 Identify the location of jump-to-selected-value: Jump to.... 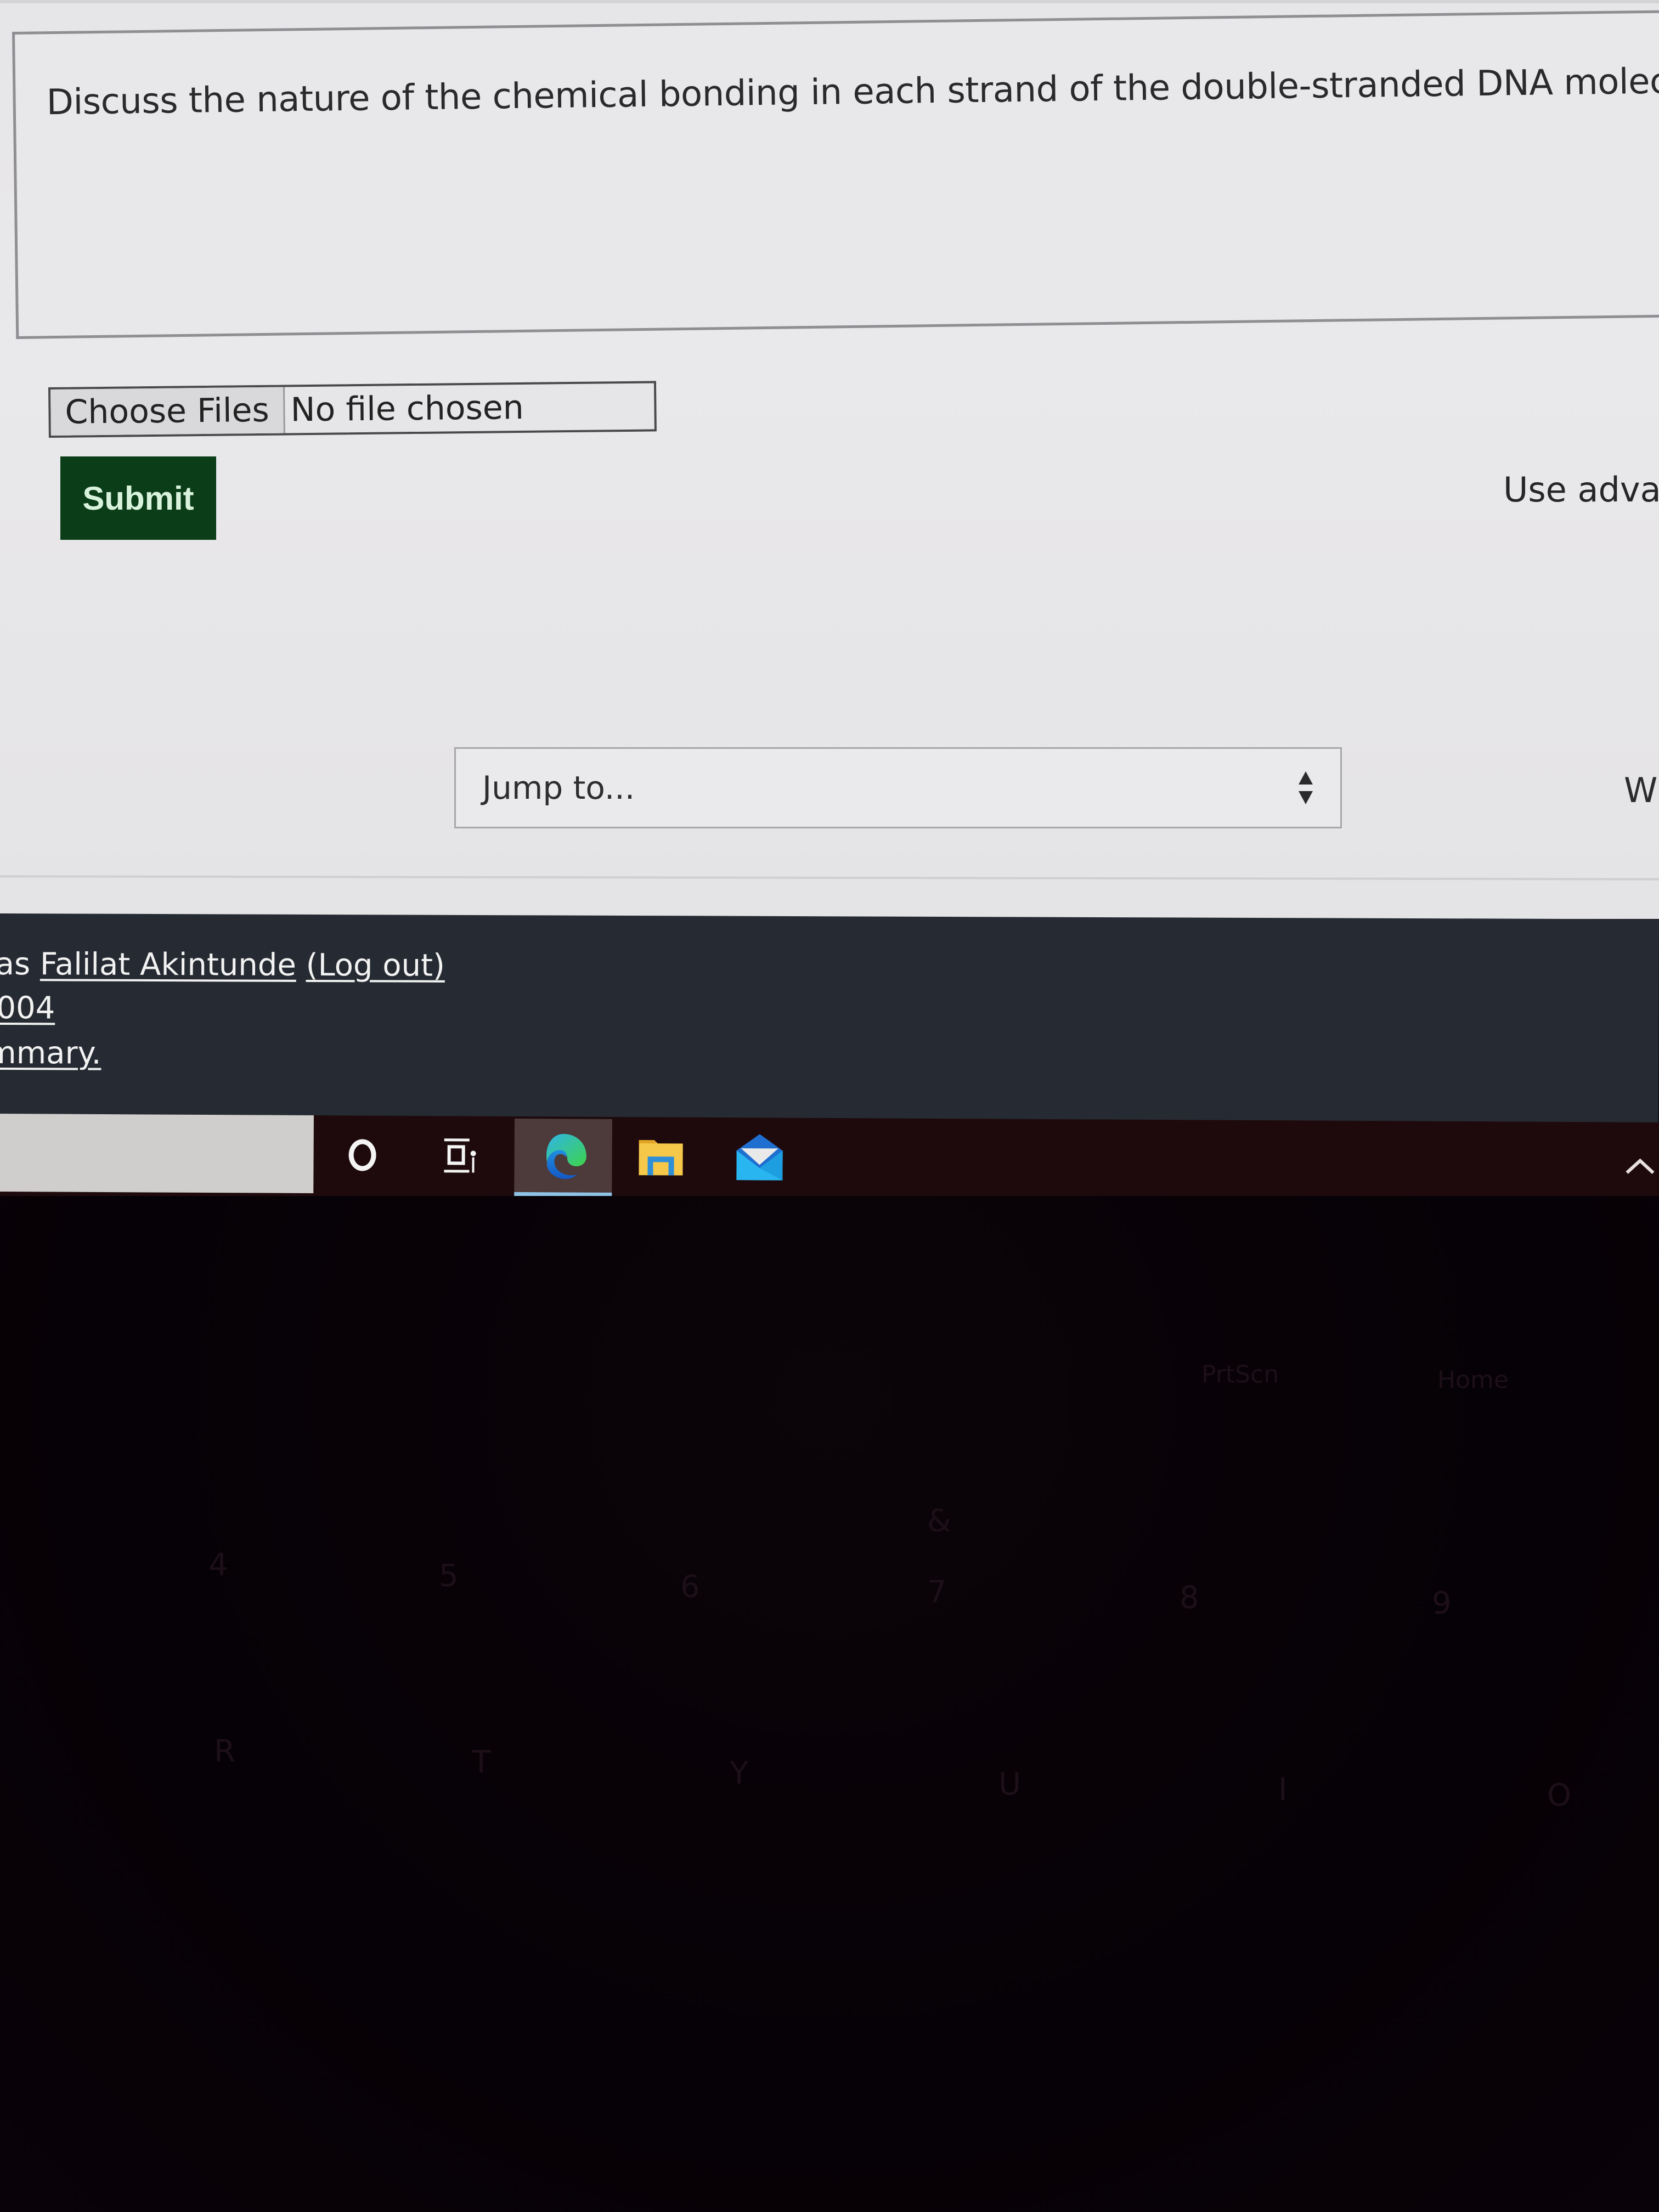
(558, 787).